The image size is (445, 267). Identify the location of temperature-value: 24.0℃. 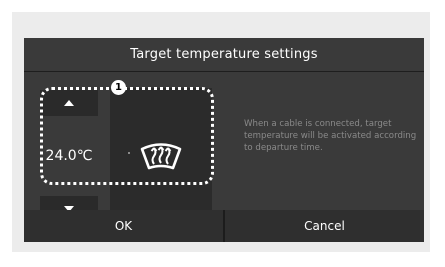
(69, 156).